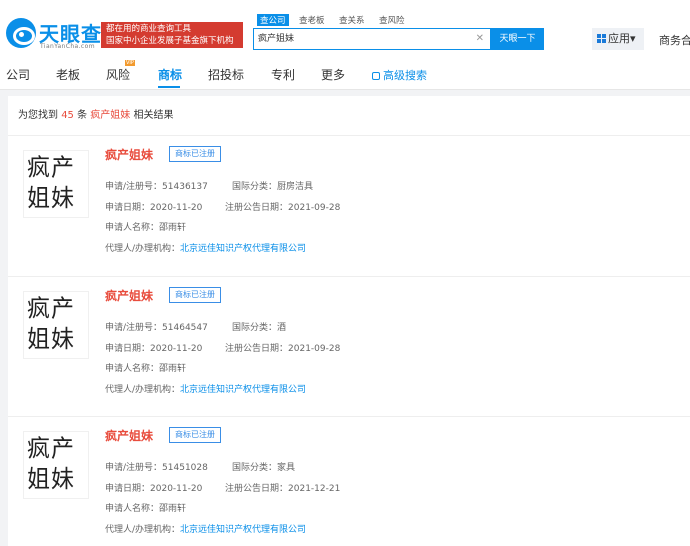 The width and height of the screenshot is (690, 546). What do you see at coordinates (295, 187) in the screenshot?
I see `intl-class-value: 厨房洁具` at bounding box center [295, 187].